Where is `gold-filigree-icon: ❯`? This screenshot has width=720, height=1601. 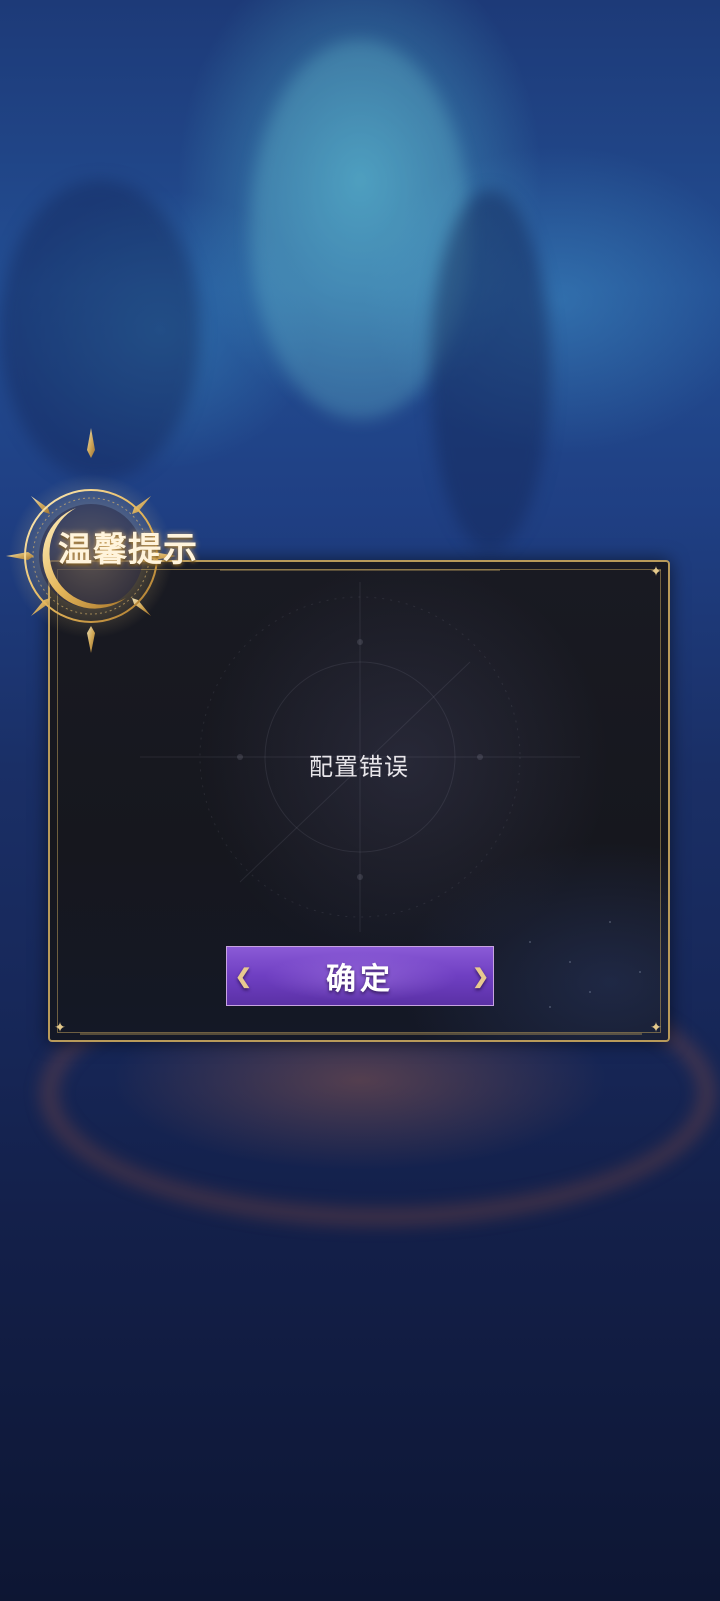
gold-filigree-icon: ❯ is located at coordinates (482, 976).